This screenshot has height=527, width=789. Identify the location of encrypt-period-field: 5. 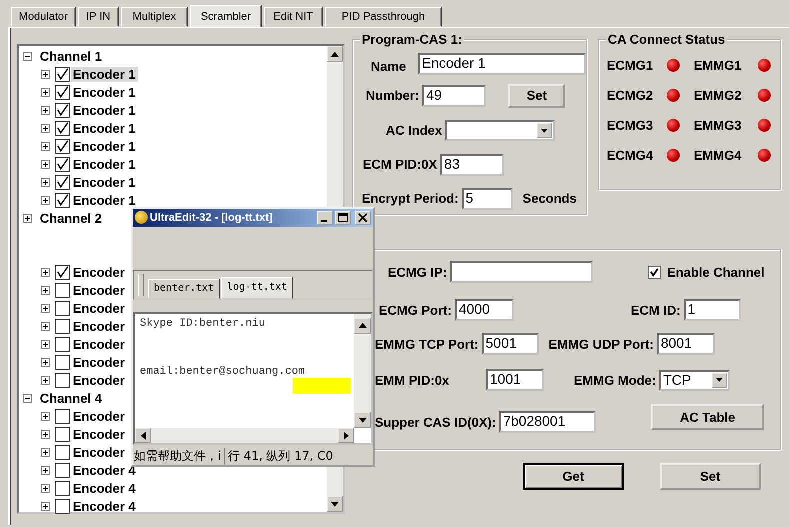
(487, 199).